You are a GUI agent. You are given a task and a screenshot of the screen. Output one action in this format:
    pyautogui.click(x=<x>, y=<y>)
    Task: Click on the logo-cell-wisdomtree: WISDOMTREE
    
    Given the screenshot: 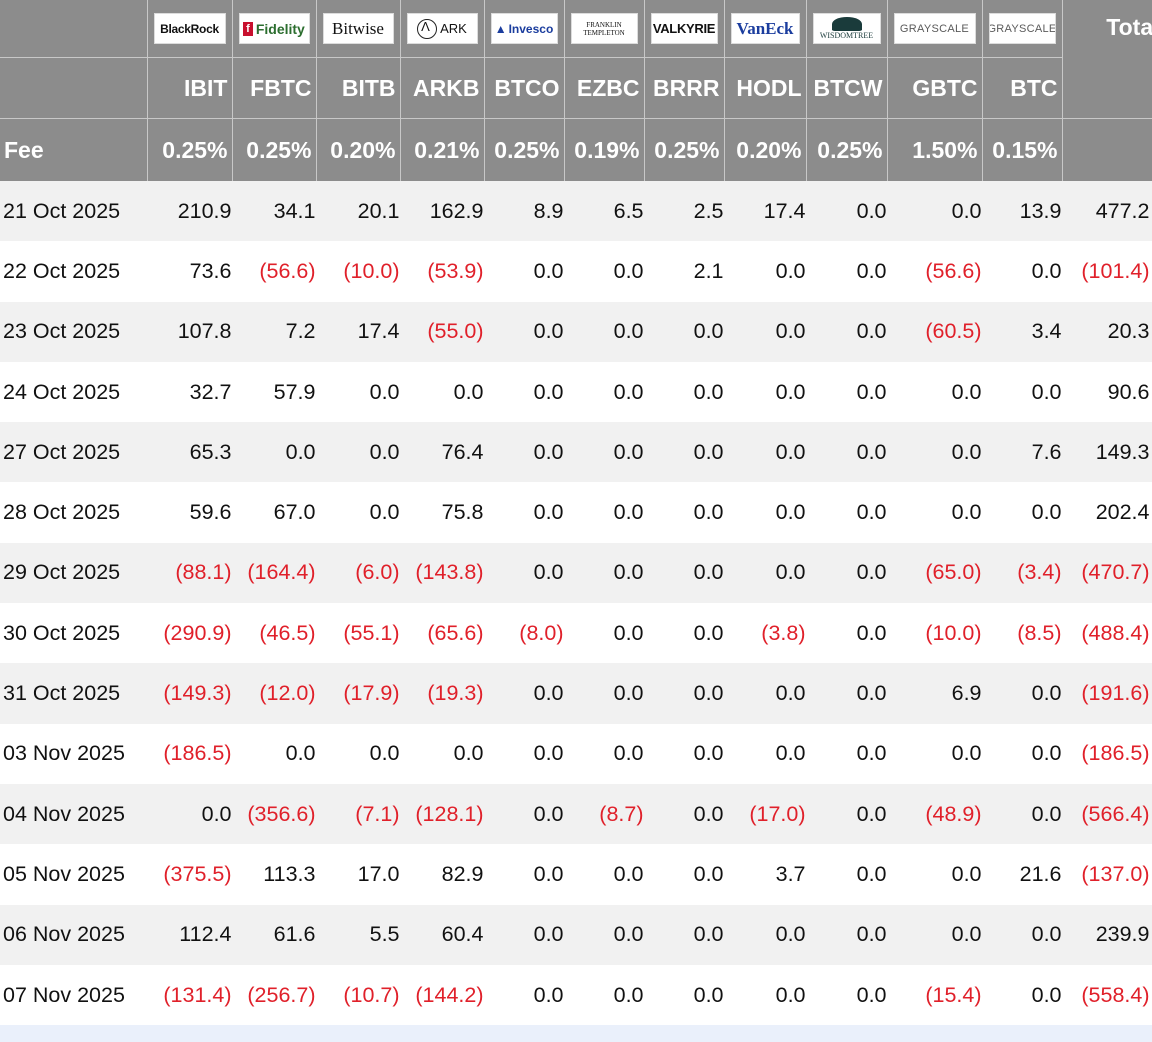 What is the action you would take?
    pyautogui.click(x=847, y=29)
    